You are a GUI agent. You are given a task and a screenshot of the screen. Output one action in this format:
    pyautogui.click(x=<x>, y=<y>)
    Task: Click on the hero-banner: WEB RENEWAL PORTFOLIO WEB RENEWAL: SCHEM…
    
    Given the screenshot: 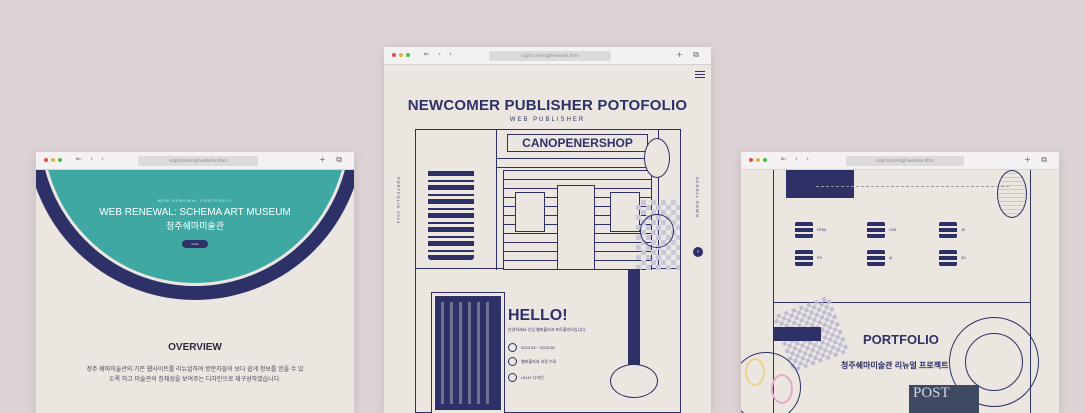 What is the action you would take?
    pyautogui.click(x=195, y=235)
    